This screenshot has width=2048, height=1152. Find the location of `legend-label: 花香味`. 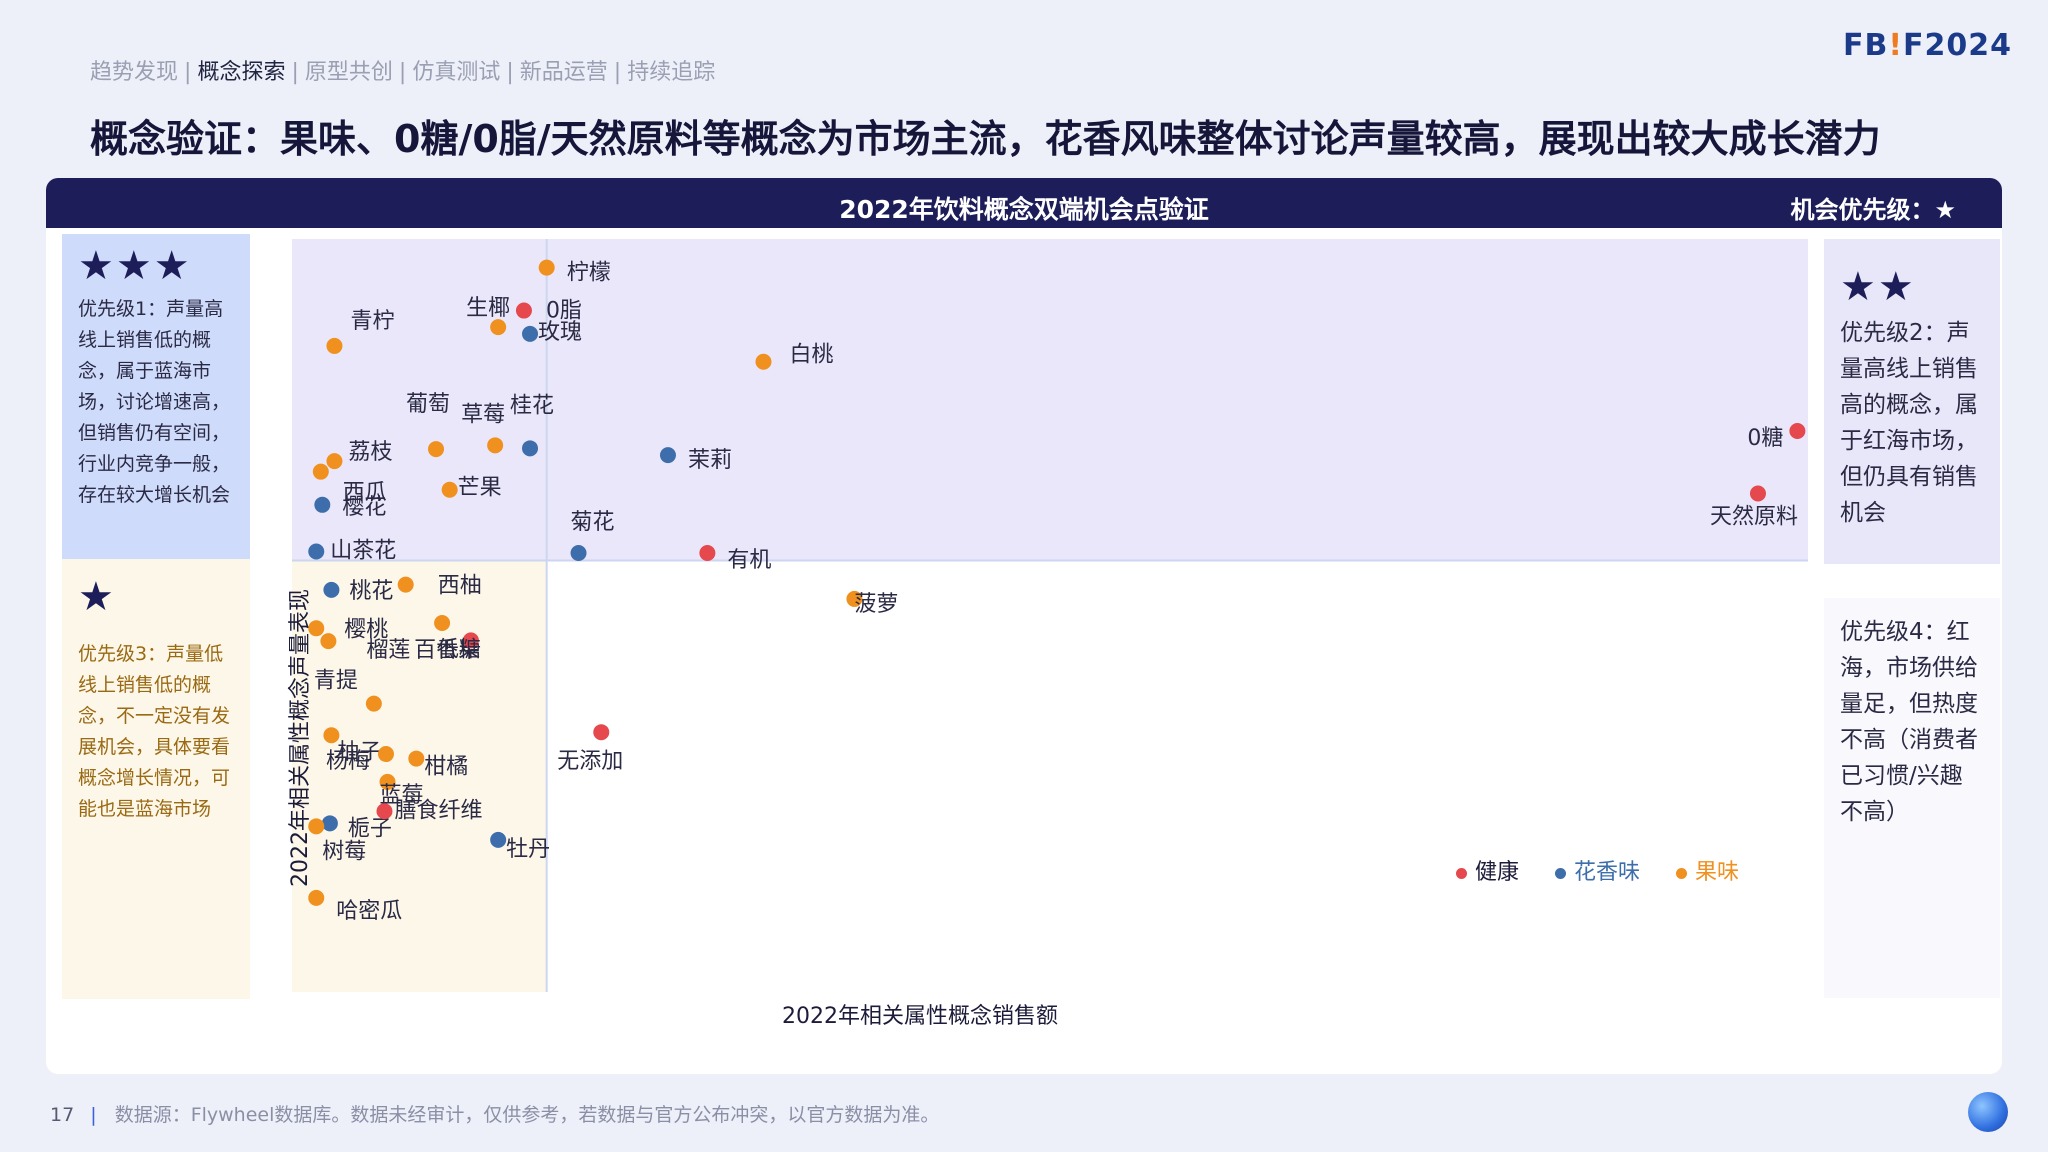

legend-label: 花香味 is located at coordinates (1607, 872).